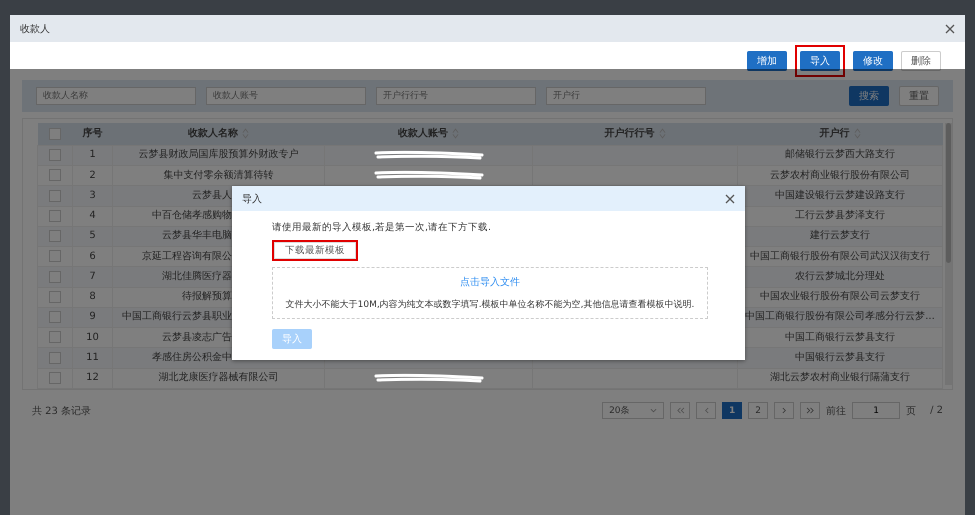  What do you see at coordinates (840, 378) in the screenshot?
I see `table-cell: 湖北云梦农村商业银行隔蒲支行` at bounding box center [840, 378].